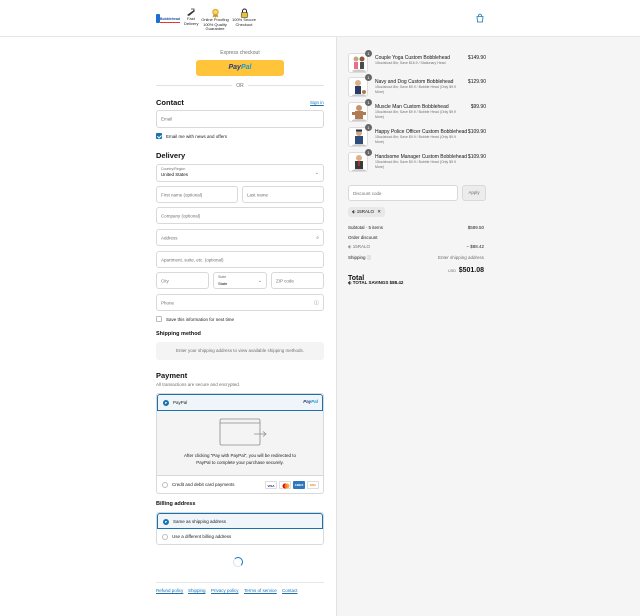  I want to click on save-info-label: Save this information for next time, so click(200, 319).